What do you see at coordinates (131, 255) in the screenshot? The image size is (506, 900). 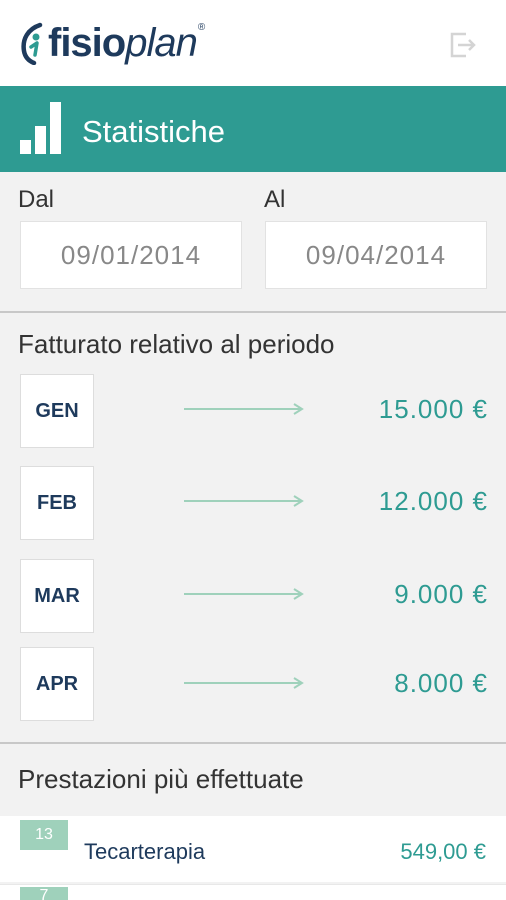 I see `from-date-field: 09/01/2014` at bounding box center [131, 255].